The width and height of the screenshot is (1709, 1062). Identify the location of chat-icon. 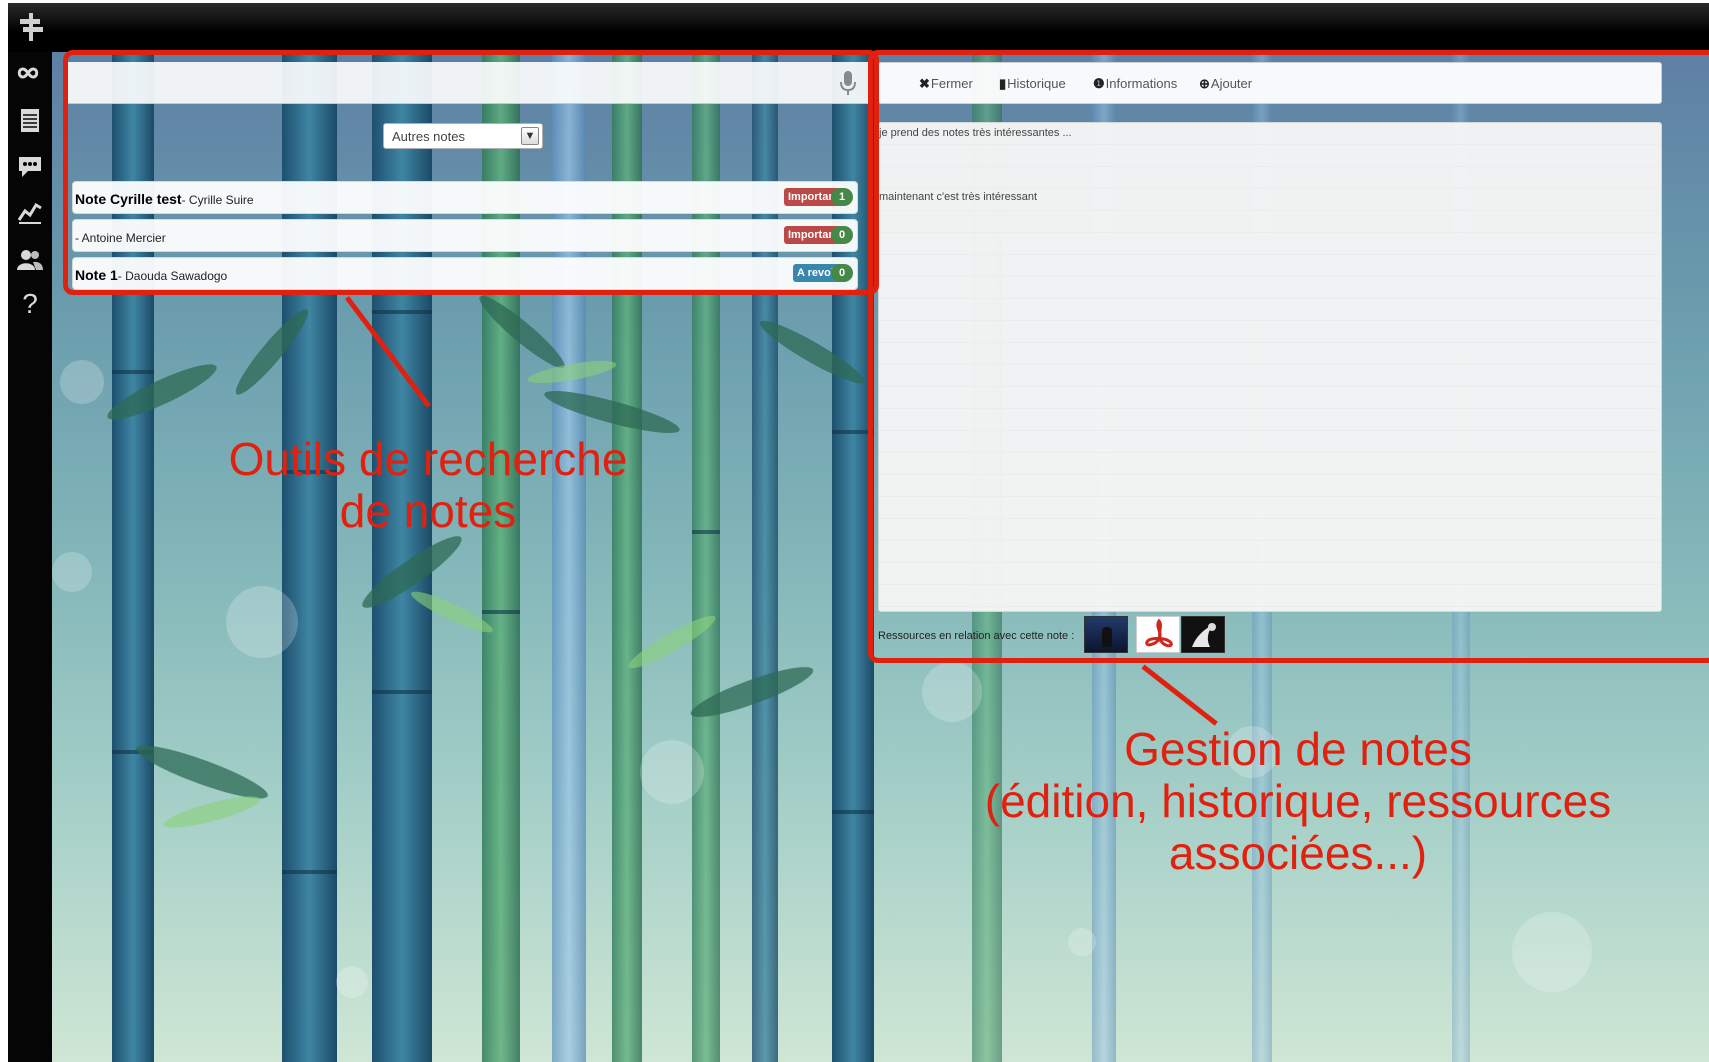
(30, 166).